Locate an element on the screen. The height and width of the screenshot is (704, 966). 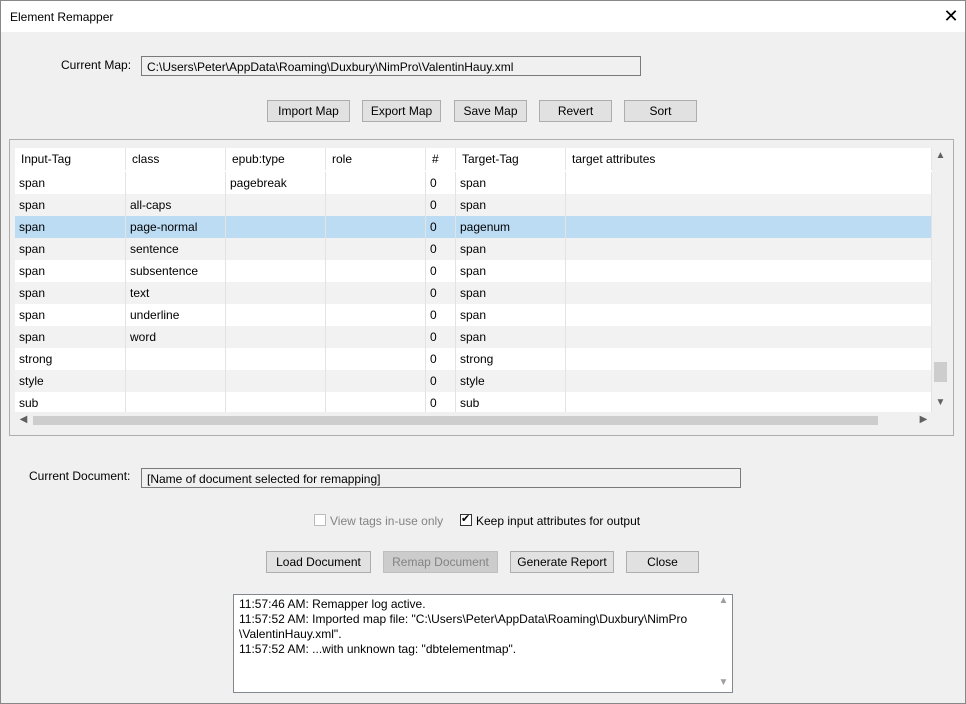
table-row: span subsentence 0 span is located at coordinates (473, 271).